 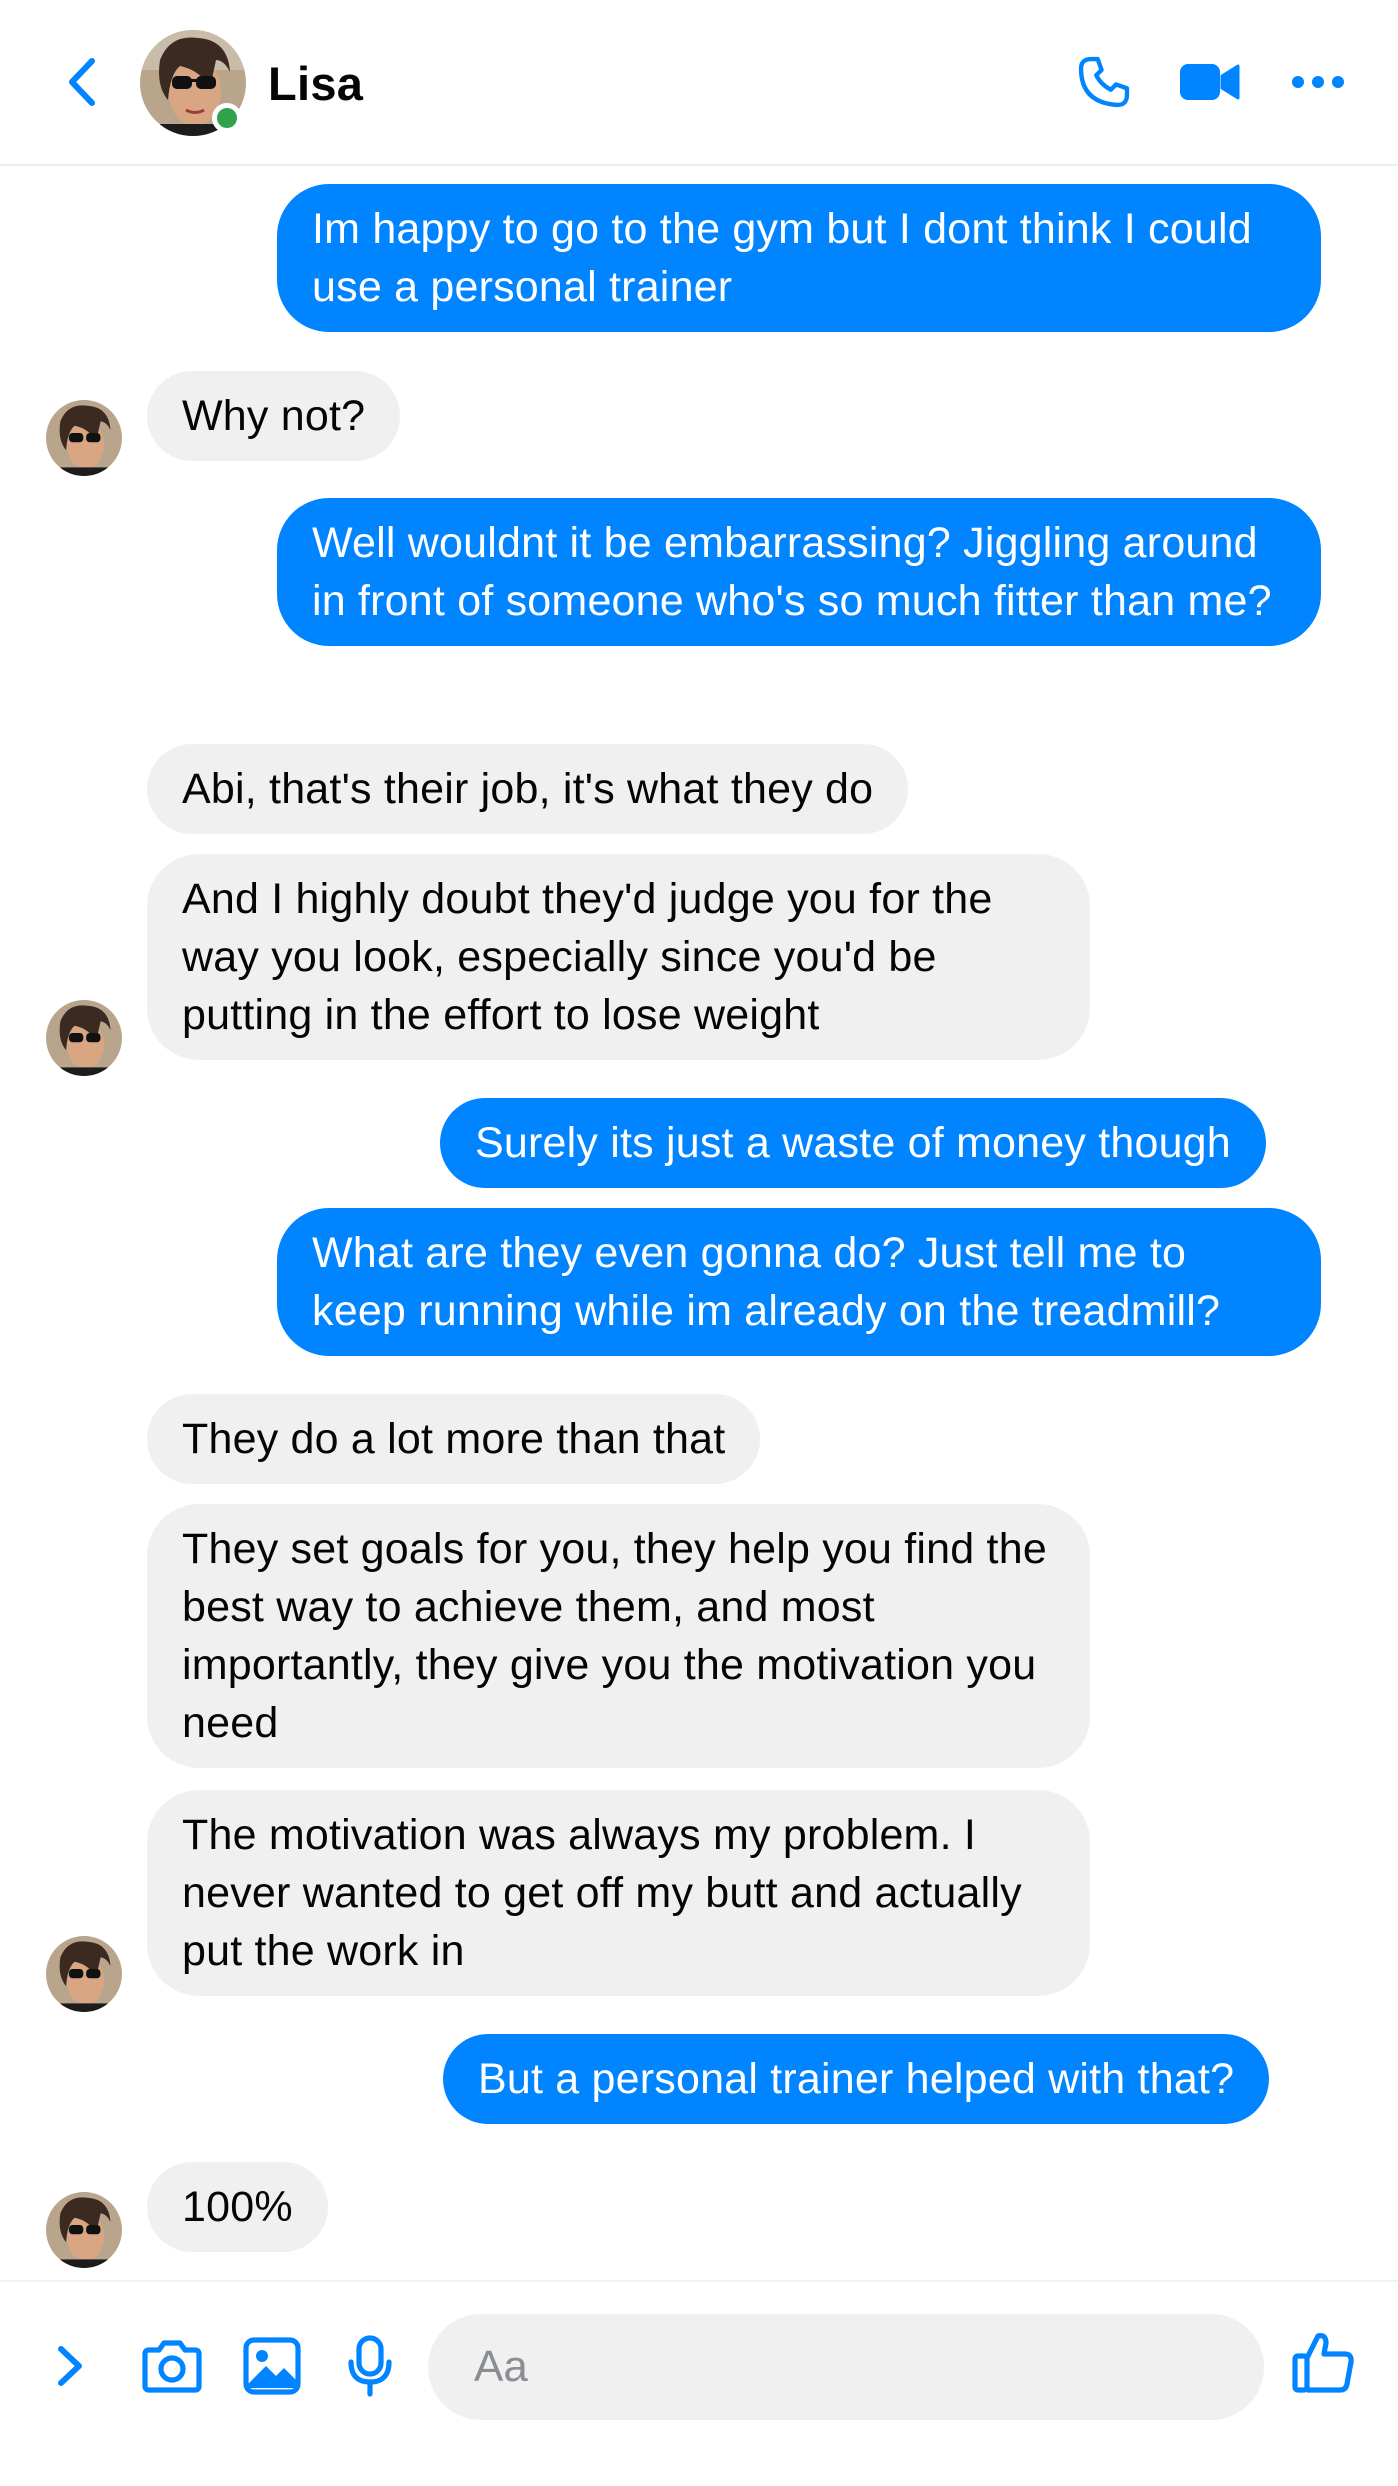 What do you see at coordinates (274, 416) in the screenshot?
I see `message-incoming: Why not?` at bounding box center [274, 416].